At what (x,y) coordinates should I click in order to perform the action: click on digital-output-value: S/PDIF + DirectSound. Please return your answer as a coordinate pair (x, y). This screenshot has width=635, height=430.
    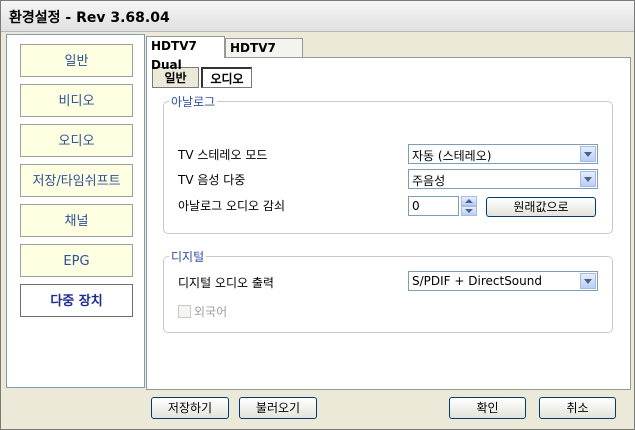
    Looking at the image, I should click on (477, 281).